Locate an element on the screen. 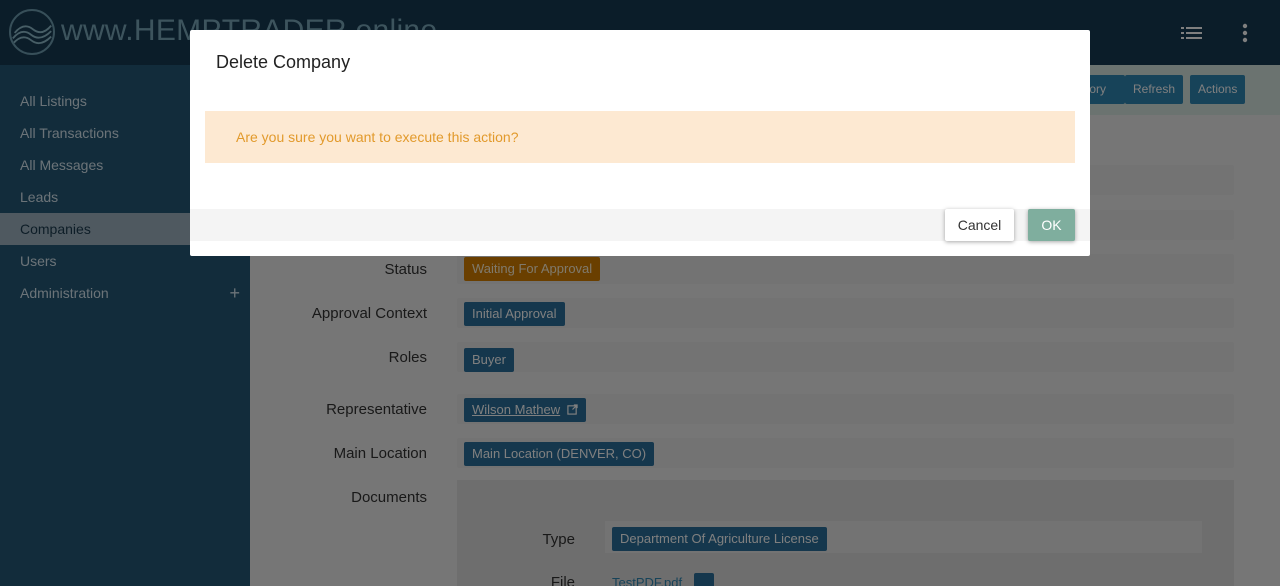 This screenshot has height=586, width=1280. ok-button: OK is located at coordinates (1051, 225).